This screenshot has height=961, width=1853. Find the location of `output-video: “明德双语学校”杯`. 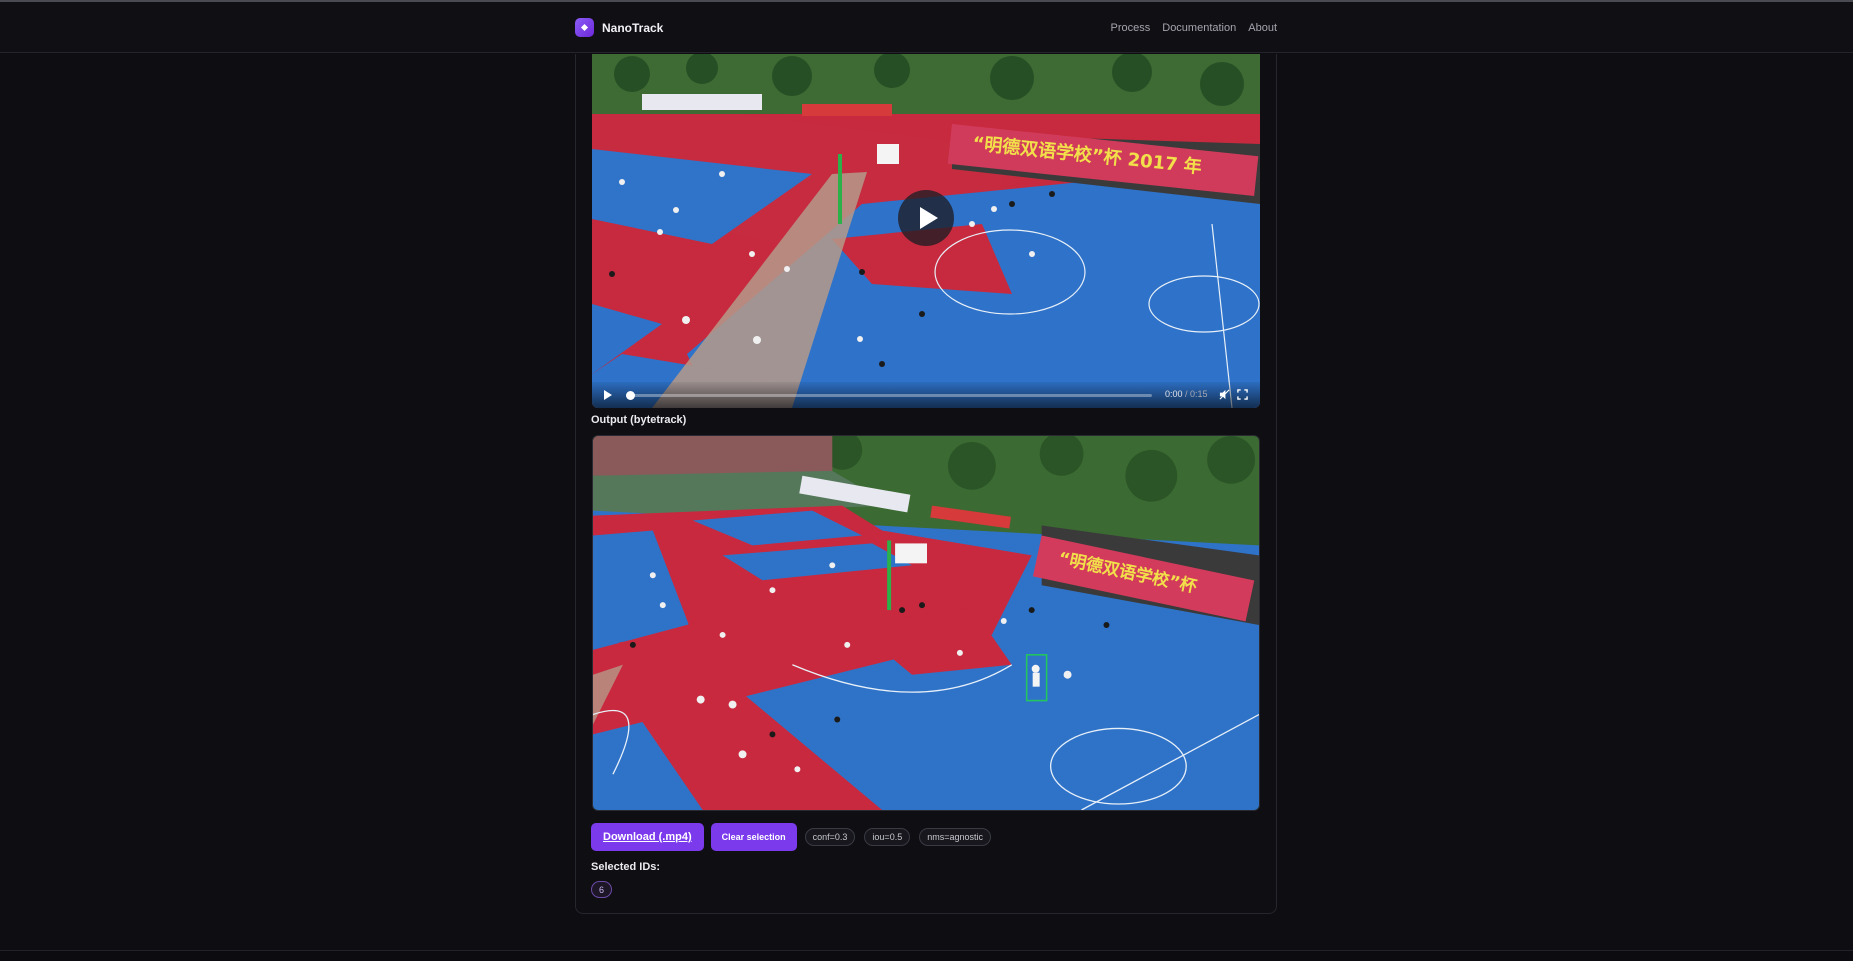

output-video: “明德双语学校”杯 is located at coordinates (926, 623).